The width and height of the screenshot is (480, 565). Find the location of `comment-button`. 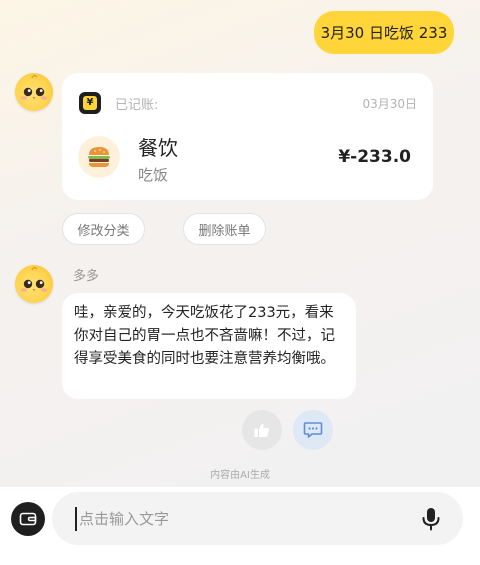

comment-button is located at coordinates (313, 430).